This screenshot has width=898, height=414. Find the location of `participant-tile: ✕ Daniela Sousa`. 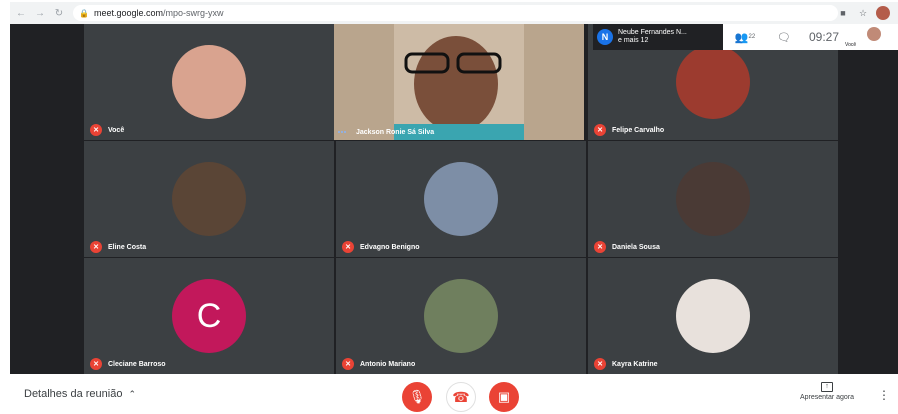

participant-tile: ✕ Daniela Sousa is located at coordinates (713, 199).